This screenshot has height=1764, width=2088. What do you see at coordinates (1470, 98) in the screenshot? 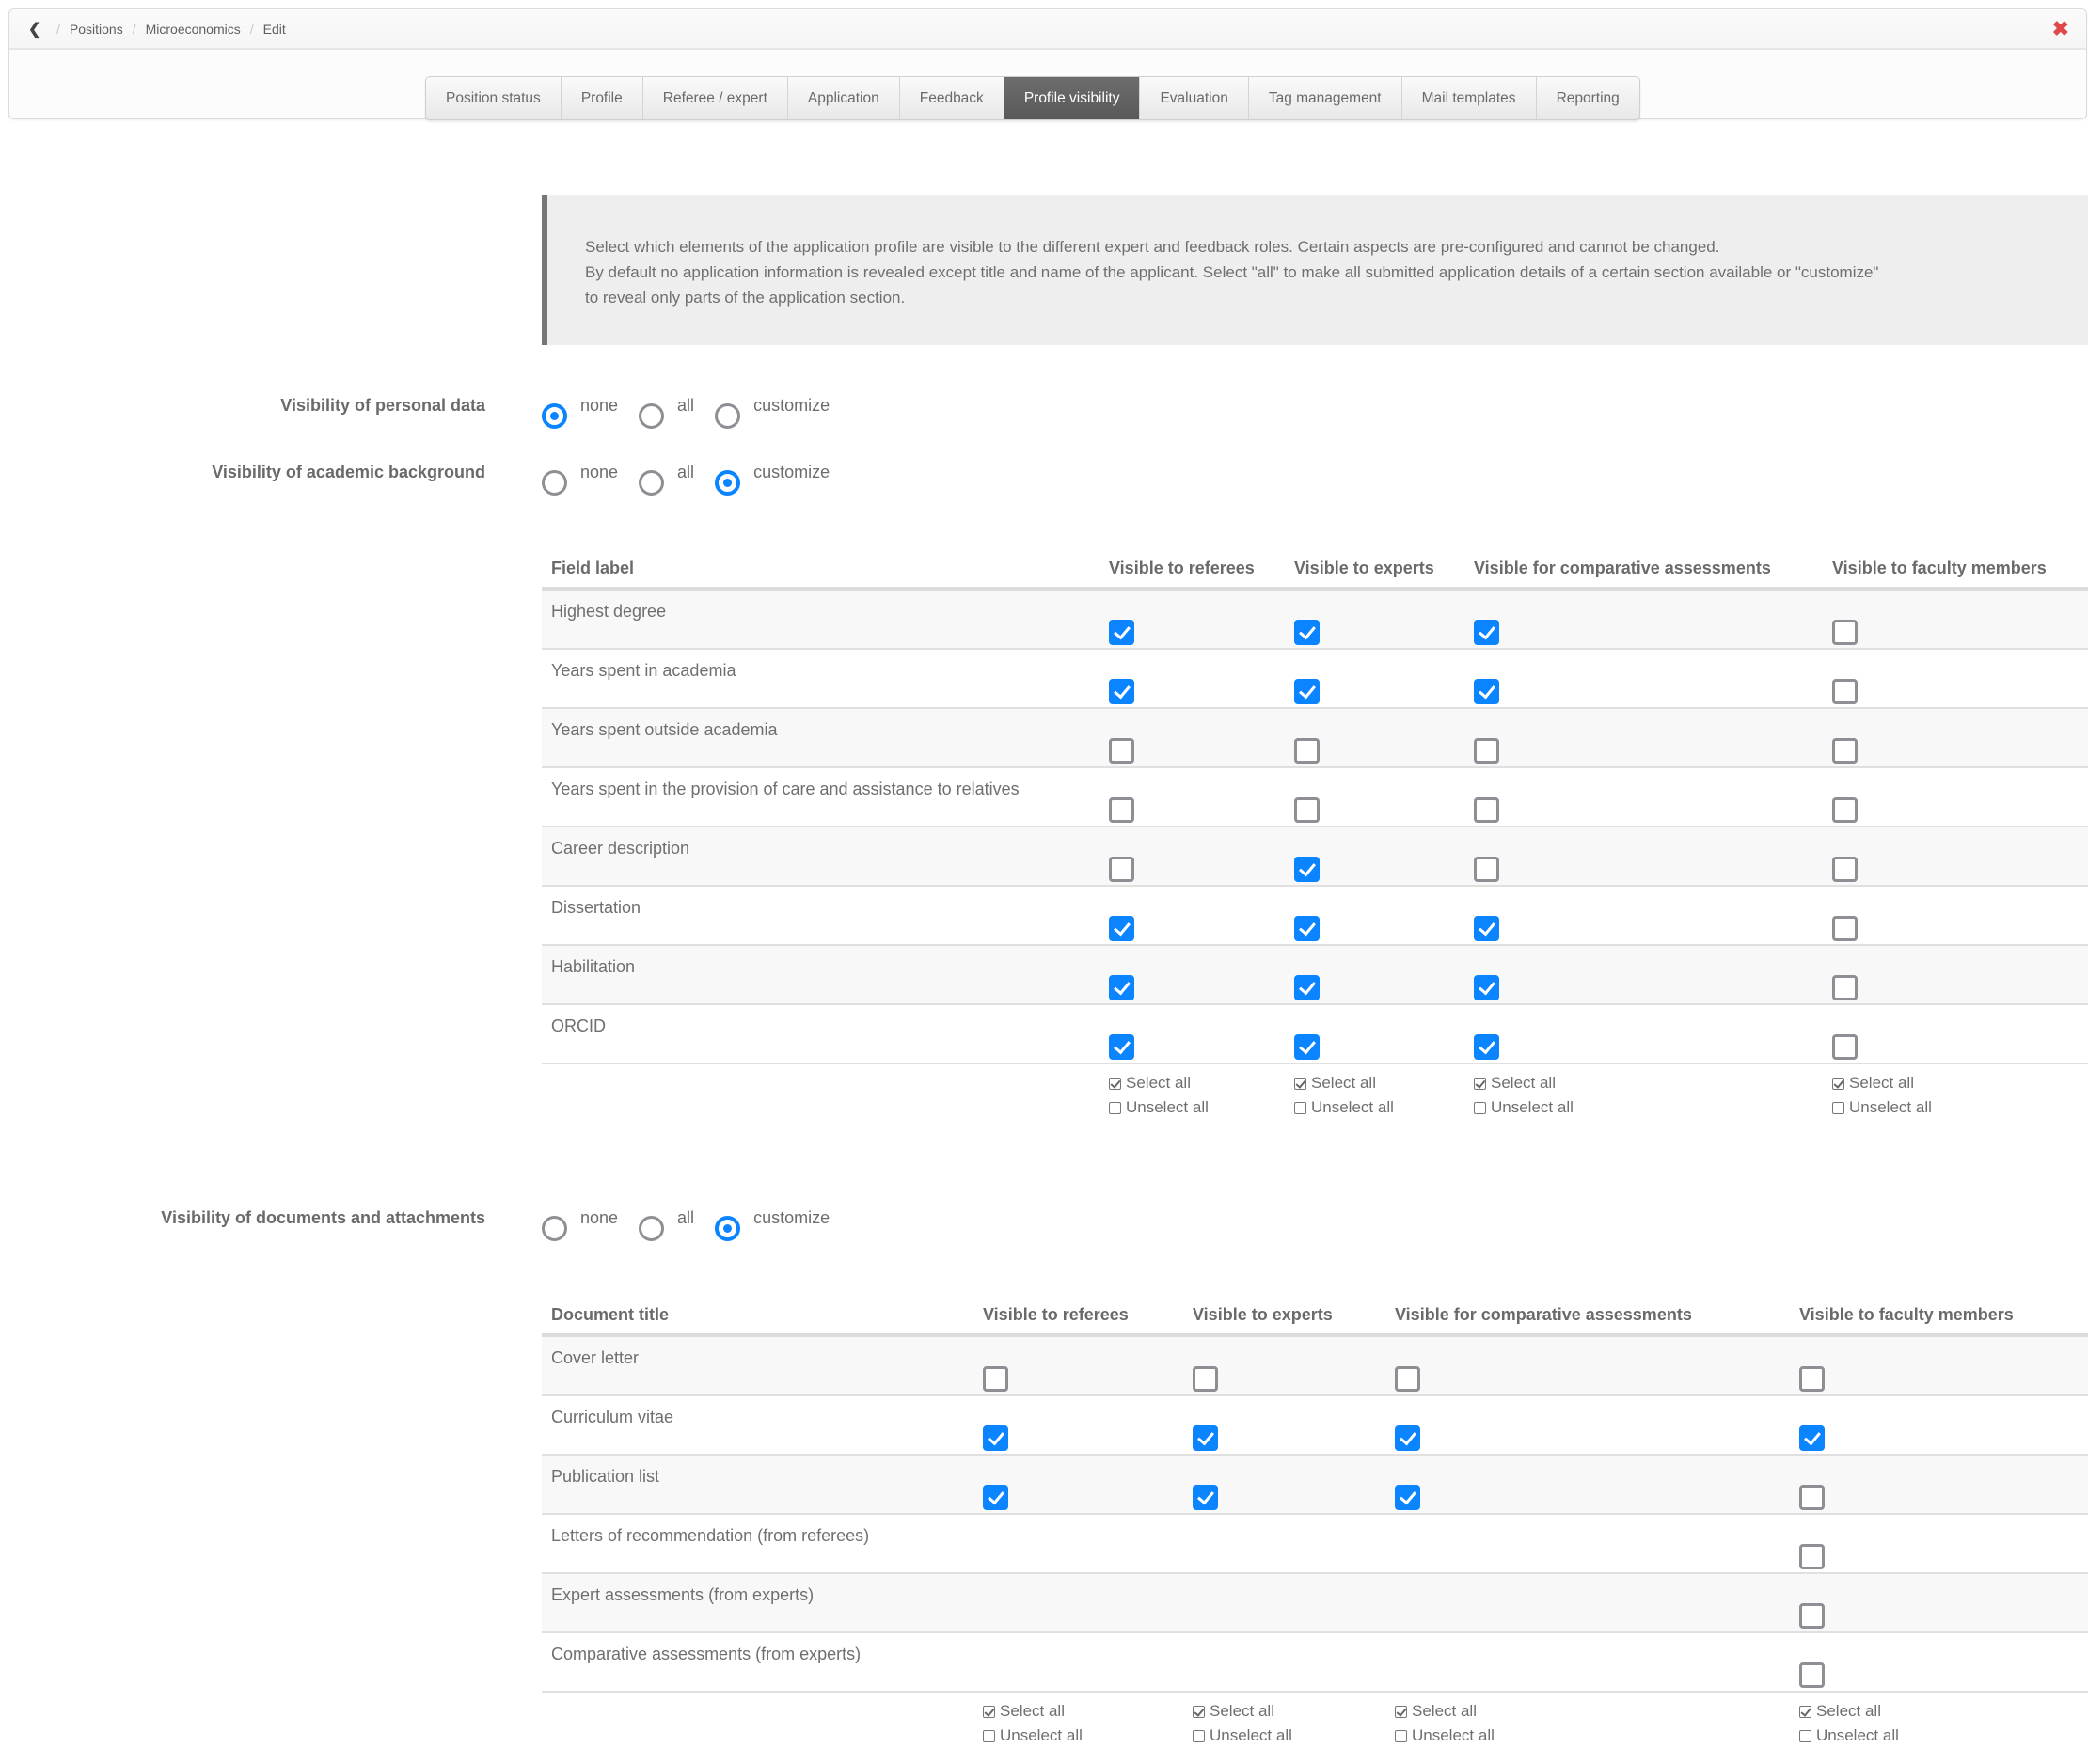
I see `tab-mail-templates: Mail templates` at bounding box center [1470, 98].